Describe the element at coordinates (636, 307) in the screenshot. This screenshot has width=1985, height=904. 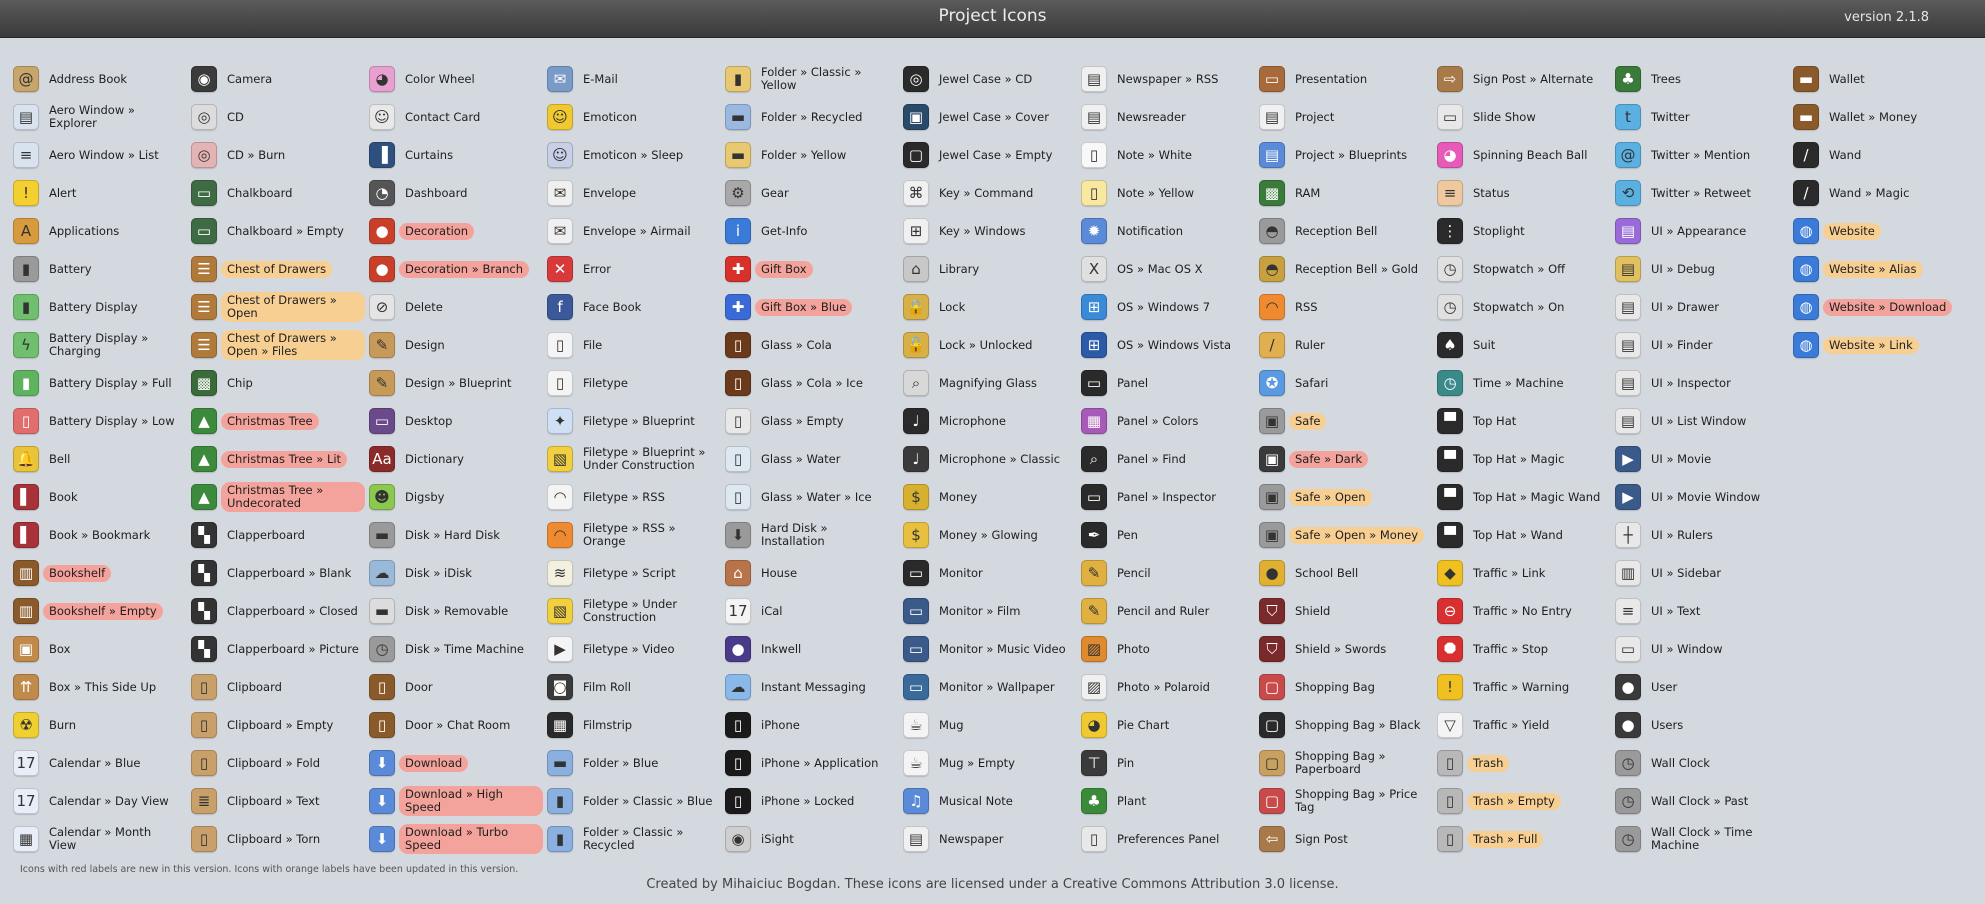
I see `icon-item: f Face Book` at that location.